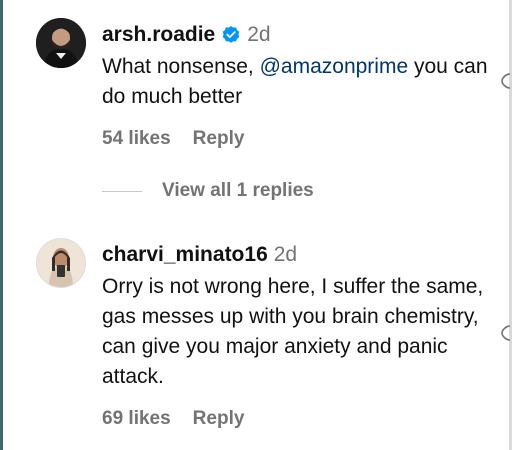  I want to click on username: arsh.roadie, so click(158, 35).